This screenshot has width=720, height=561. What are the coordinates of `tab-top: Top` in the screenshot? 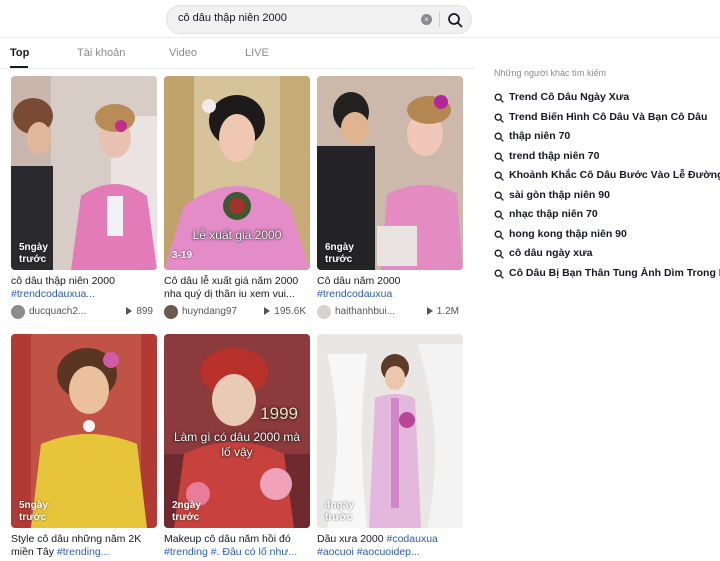 It's located at (19, 53).